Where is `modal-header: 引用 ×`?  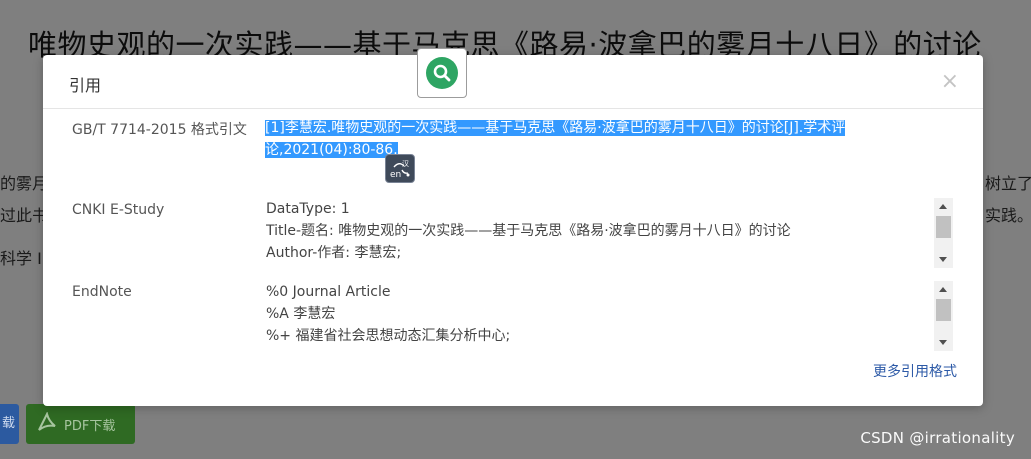 modal-header: 引用 × is located at coordinates (513, 82).